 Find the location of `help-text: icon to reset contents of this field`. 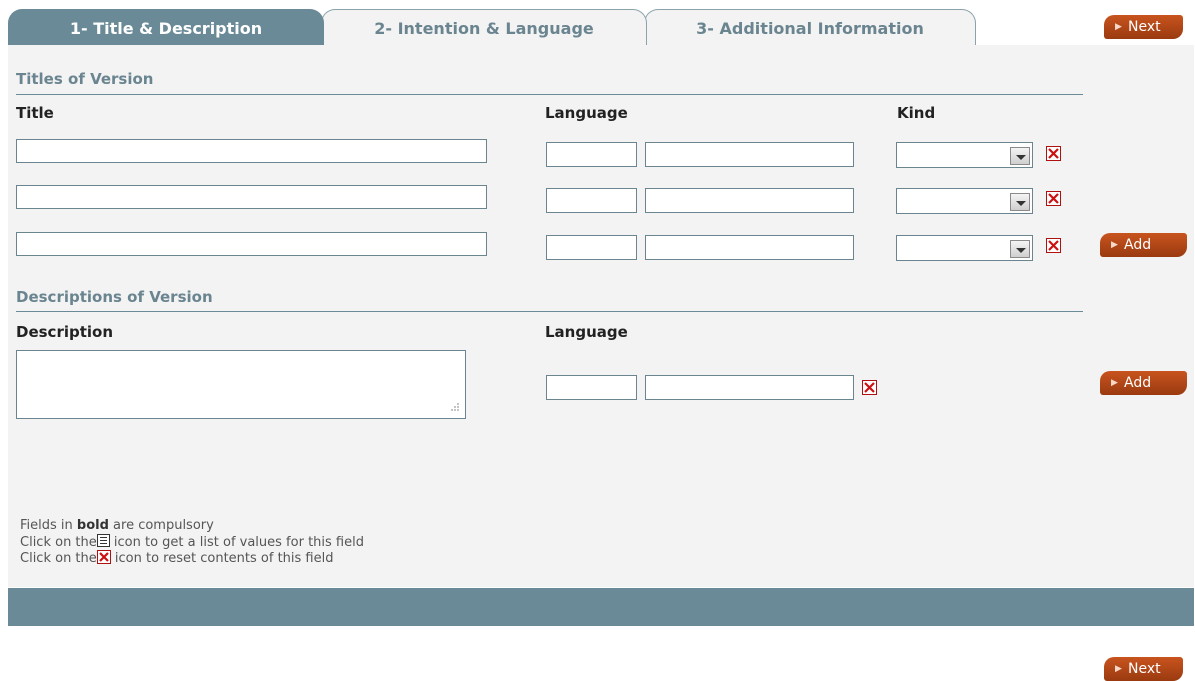

help-text: icon to reset contents of this field is located at coordinates (222, 558).